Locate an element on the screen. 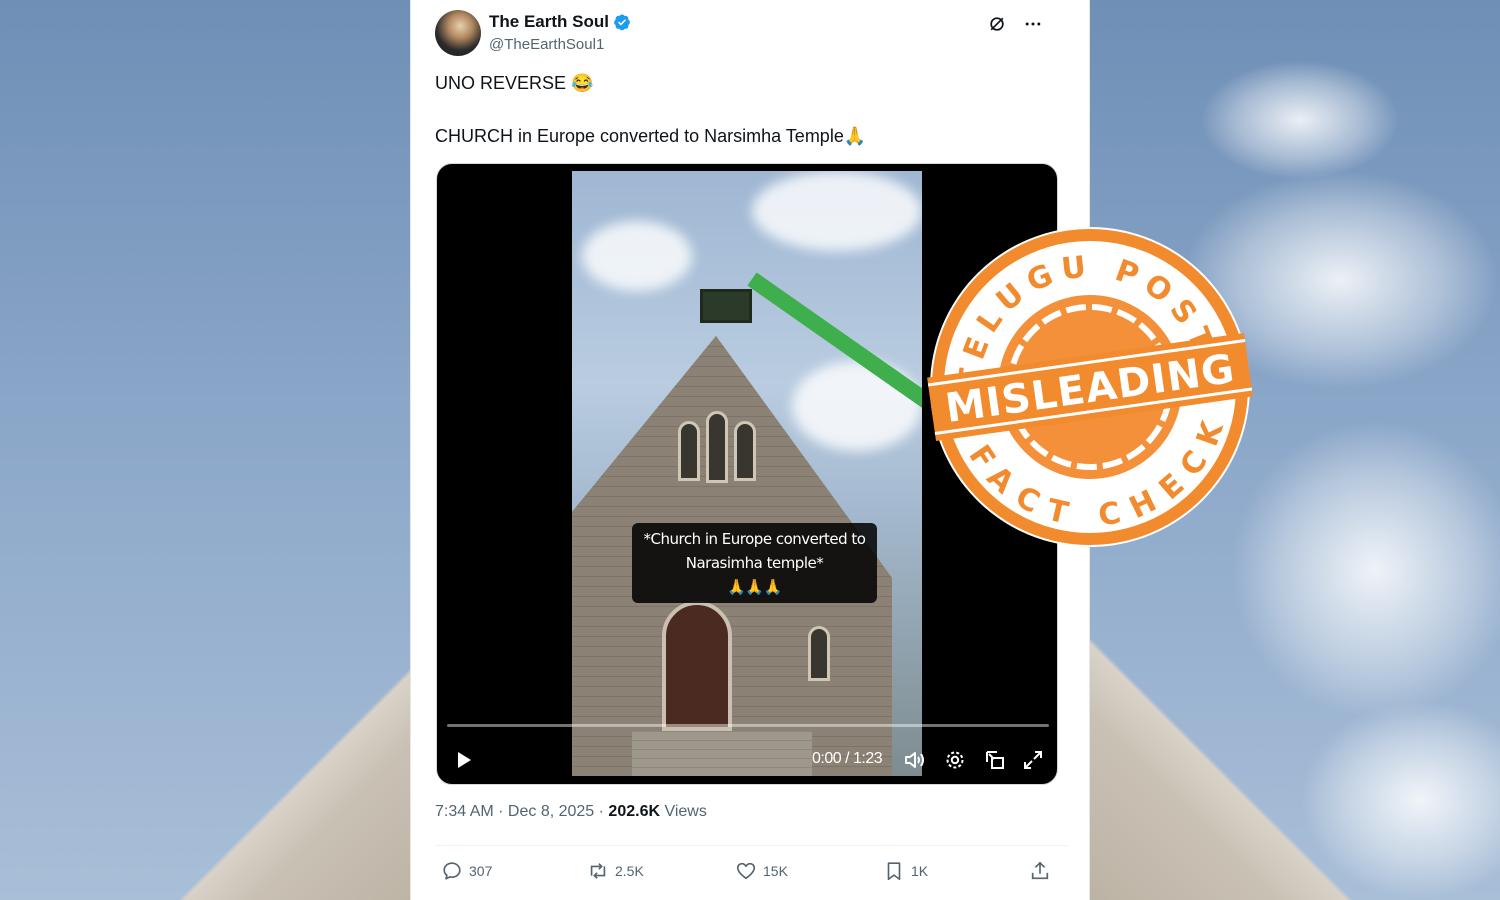 Image resolution: width=1500 pixels, height=900 pixels. post-text-line: UNO REVERSE 😂 is located at coordinates (514, 83).